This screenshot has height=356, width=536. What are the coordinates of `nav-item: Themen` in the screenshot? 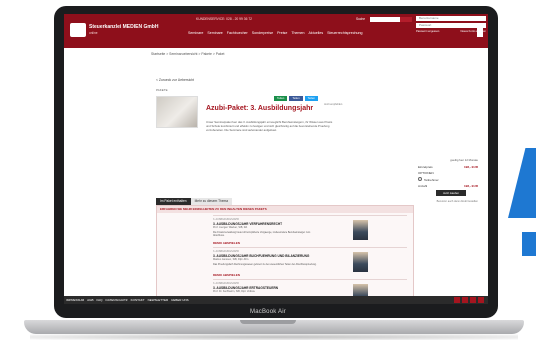 It's located at (297, 33).